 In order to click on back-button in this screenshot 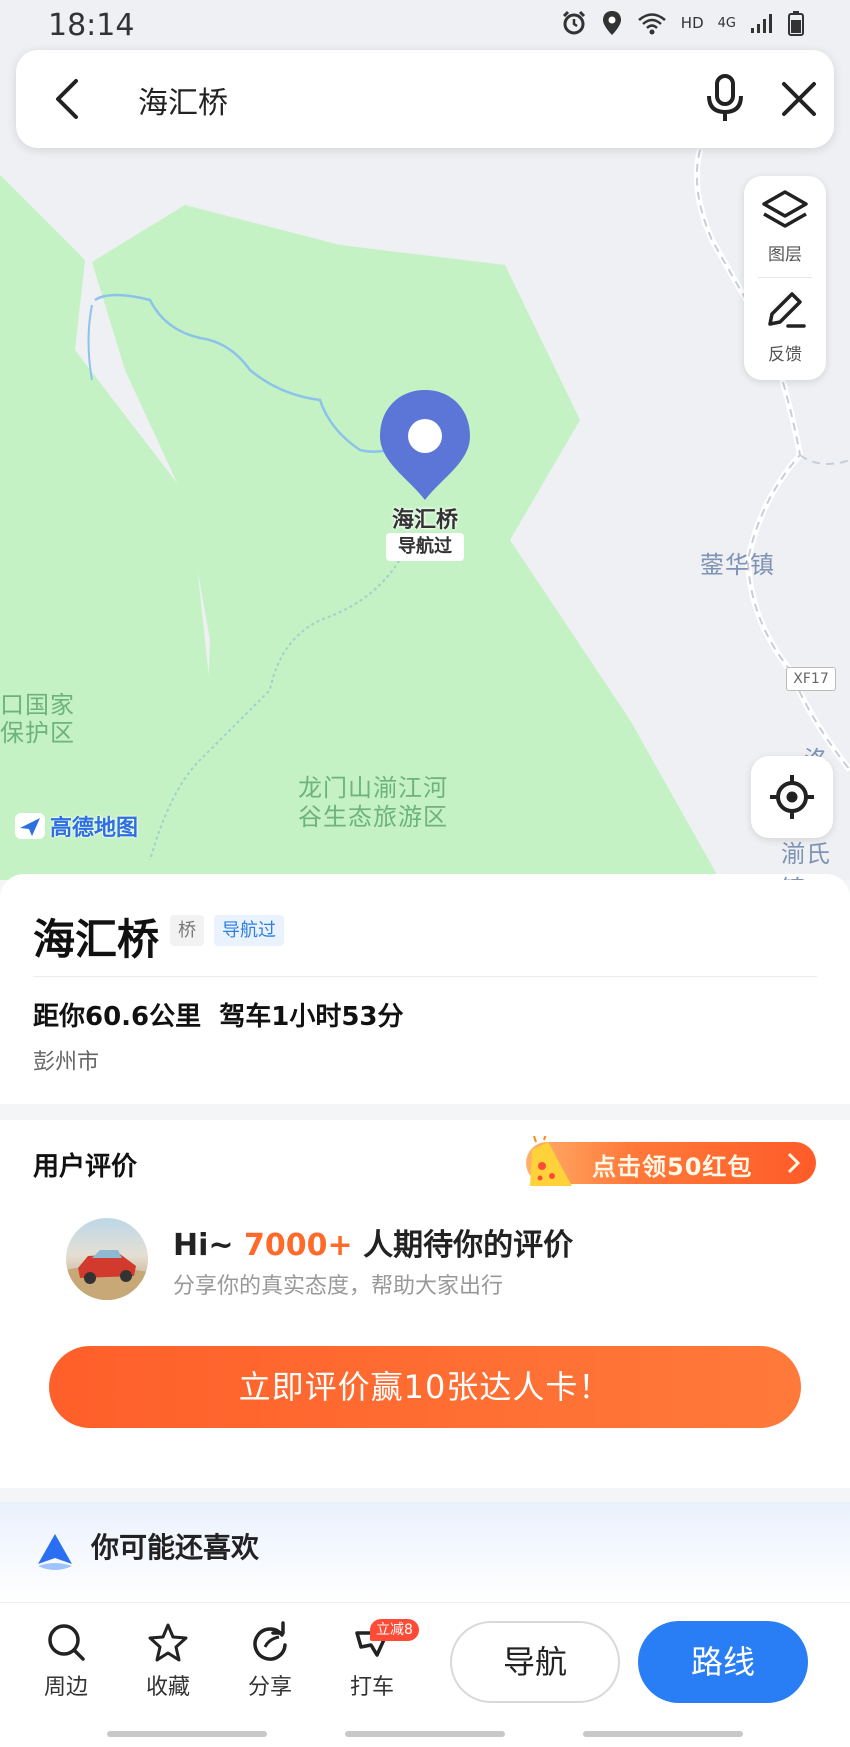, I will do `click(69, 99)`.